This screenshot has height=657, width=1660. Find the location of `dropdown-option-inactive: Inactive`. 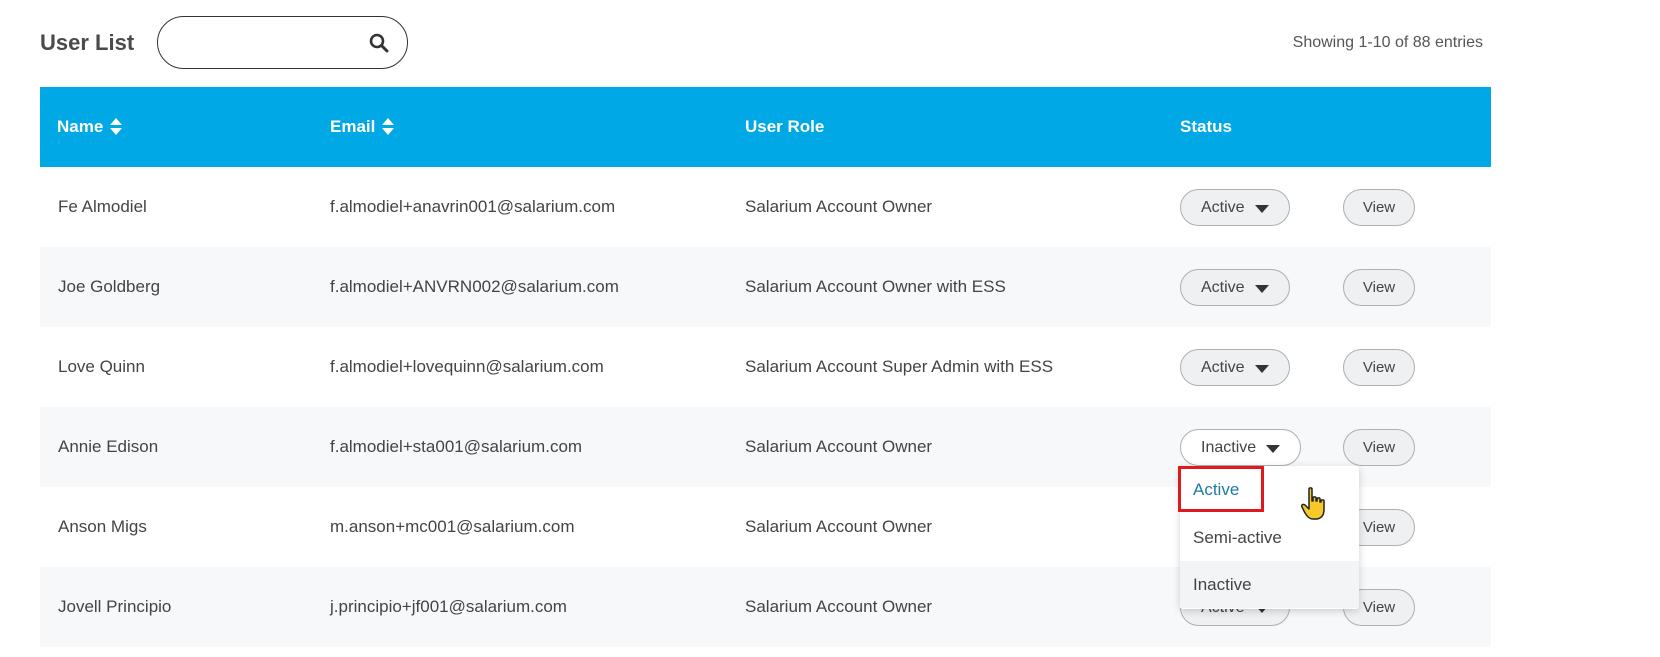

dropdown-option-inactive: Inactive is located at coordinates (1269, 584).